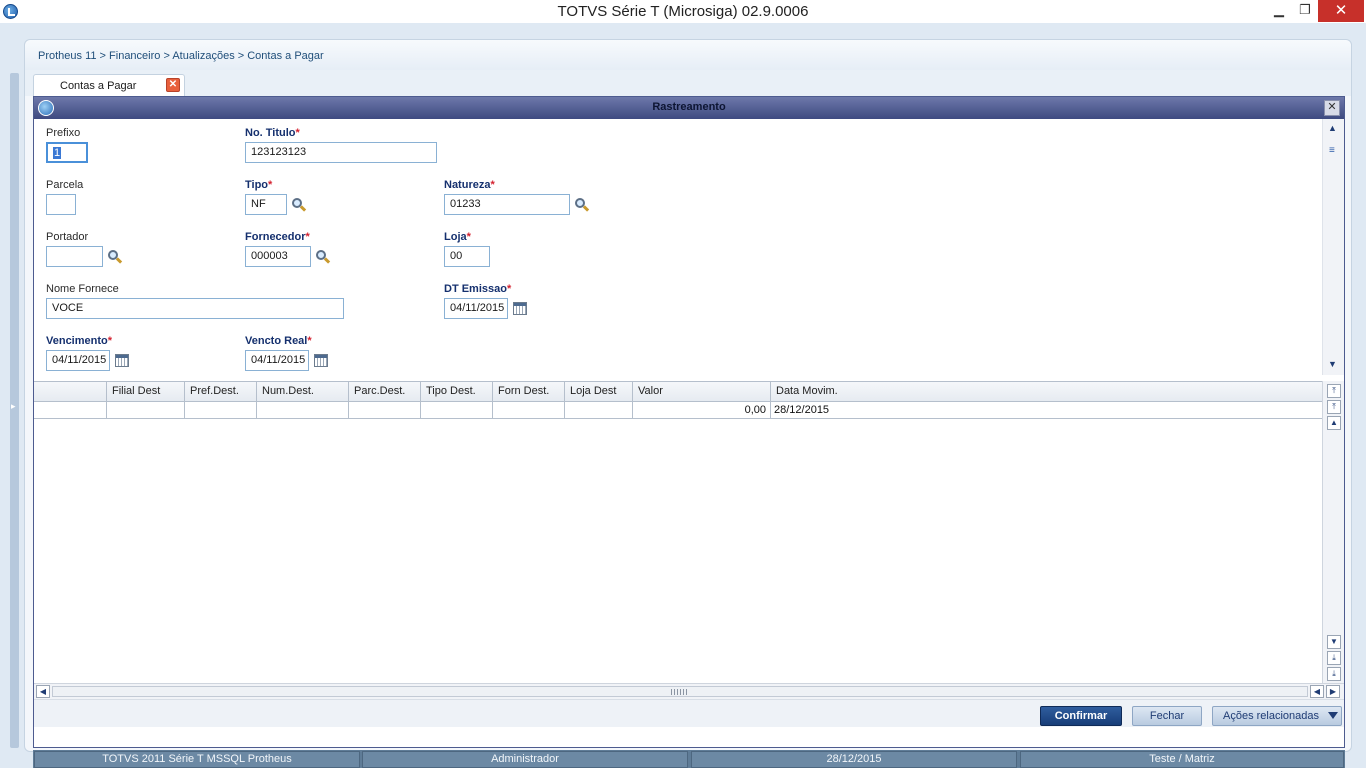 The height and width of the screenshot is (768, 1366). Describe the element at coordinates (61, 204) in the screenshot. I see `parcela-field` at that location.